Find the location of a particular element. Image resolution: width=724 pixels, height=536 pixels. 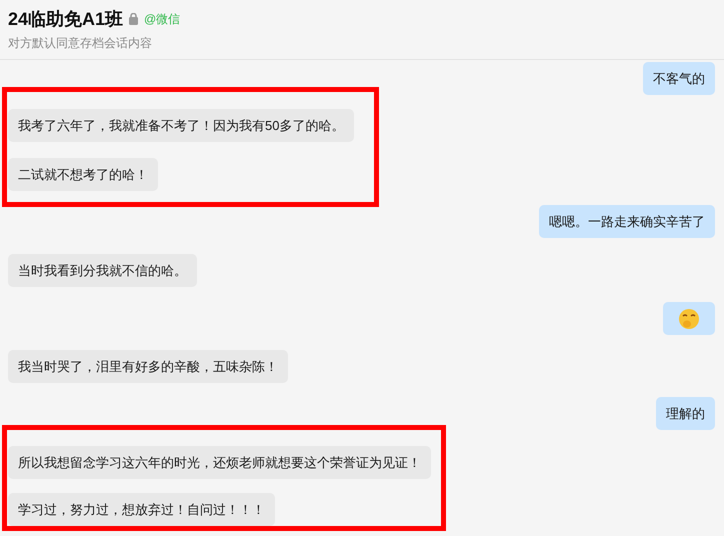

message-bubble: 二试就不想考了的哈！ is located at coordinates (83, 174).